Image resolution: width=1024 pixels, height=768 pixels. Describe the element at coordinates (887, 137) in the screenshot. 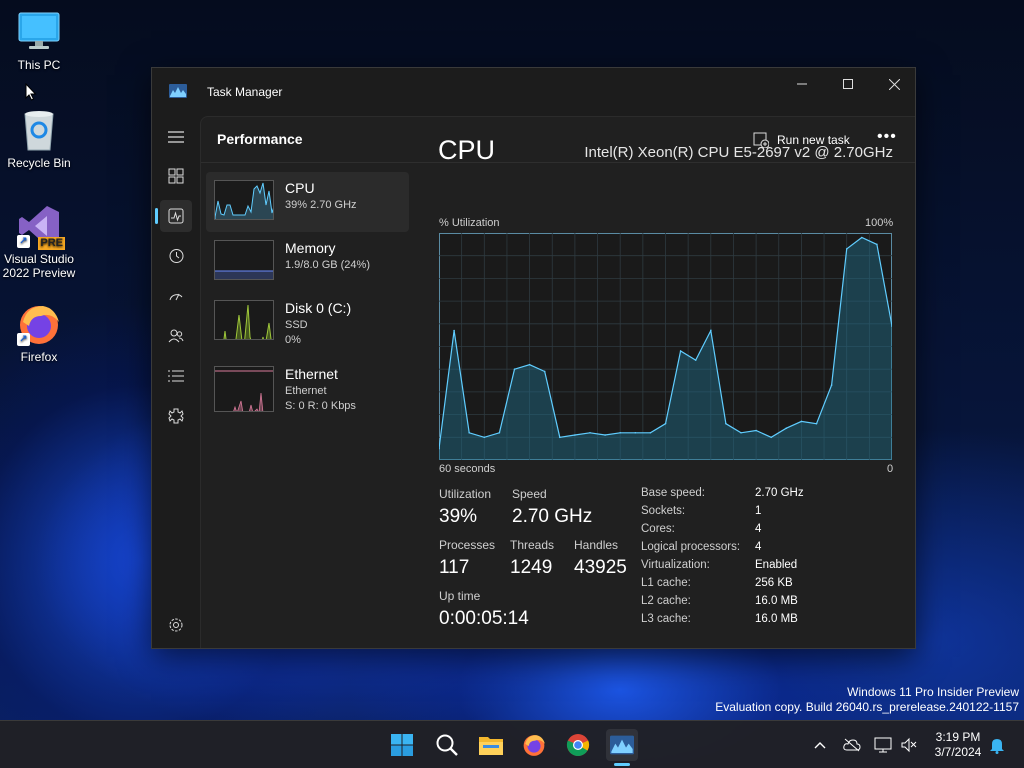

I see `more-options-button: •••` at that location.